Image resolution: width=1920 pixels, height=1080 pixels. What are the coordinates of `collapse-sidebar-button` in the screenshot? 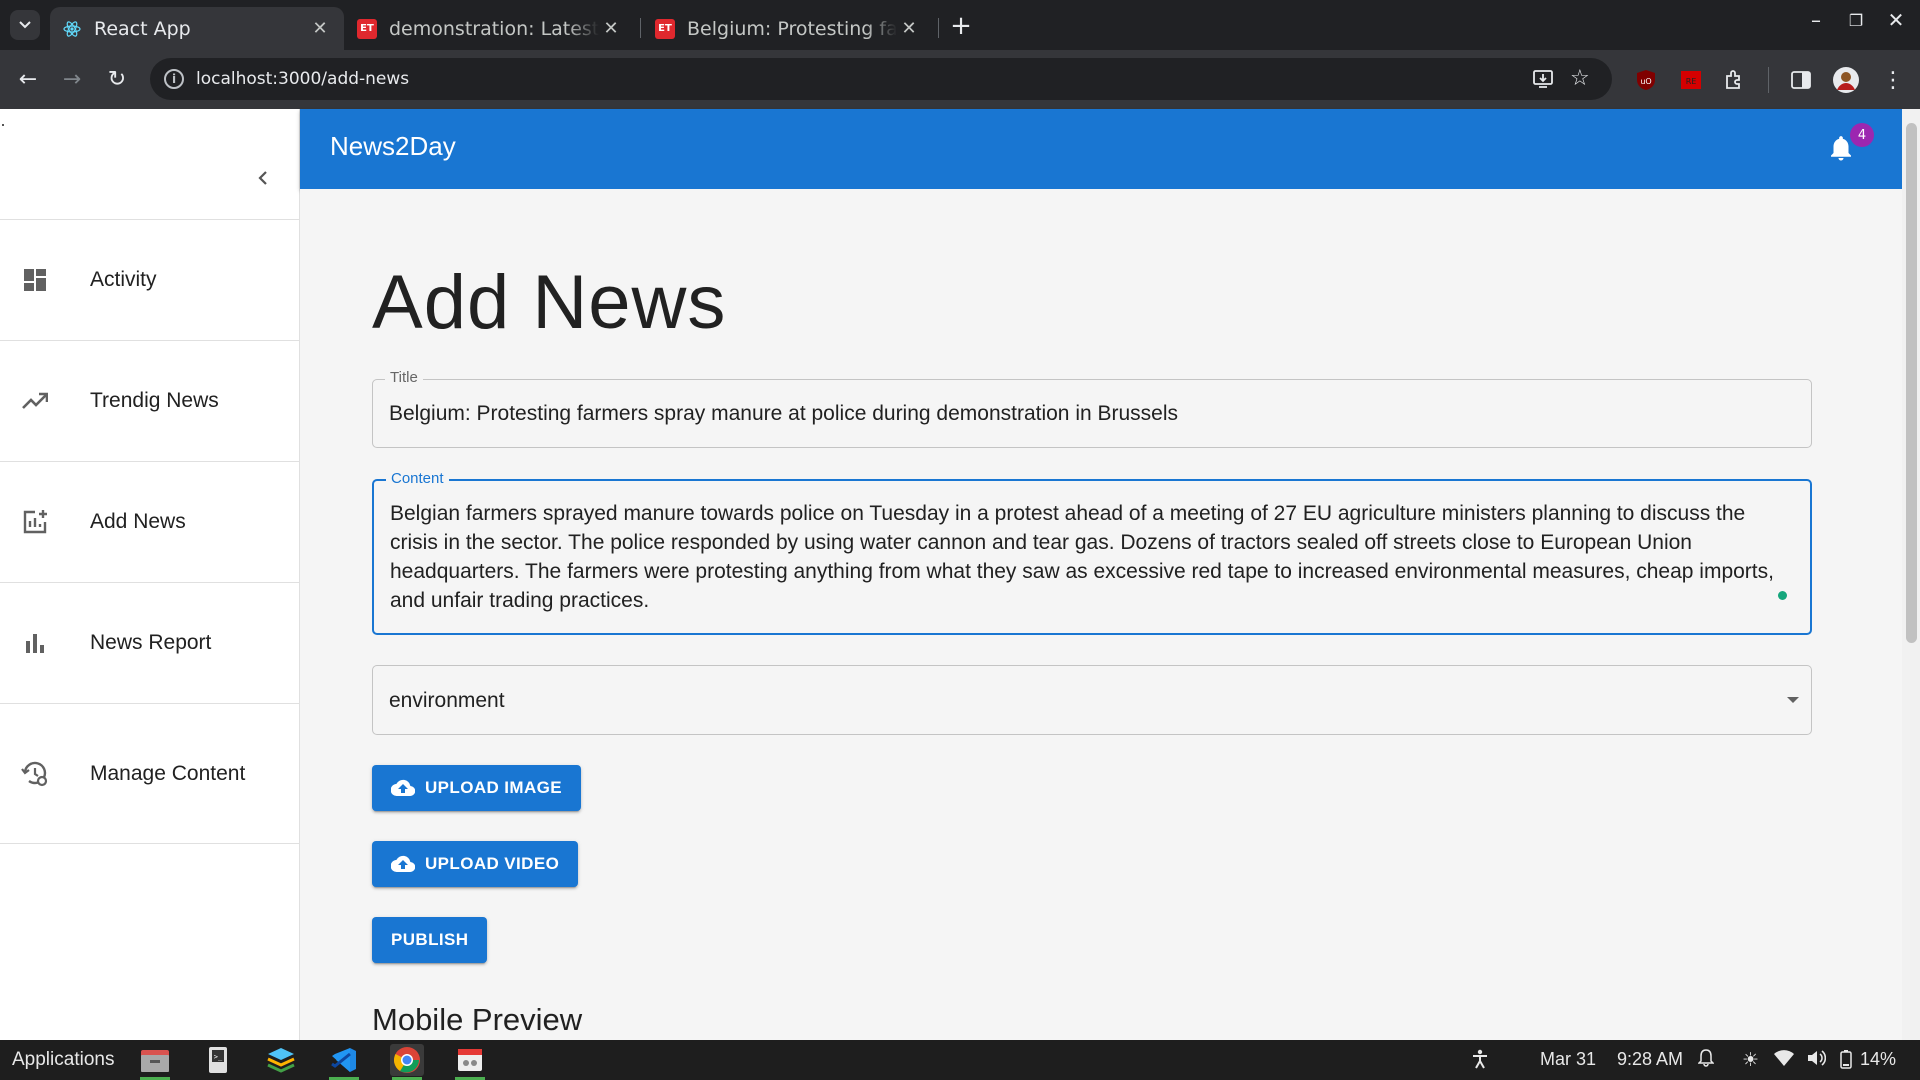 It's located at (263, 178).